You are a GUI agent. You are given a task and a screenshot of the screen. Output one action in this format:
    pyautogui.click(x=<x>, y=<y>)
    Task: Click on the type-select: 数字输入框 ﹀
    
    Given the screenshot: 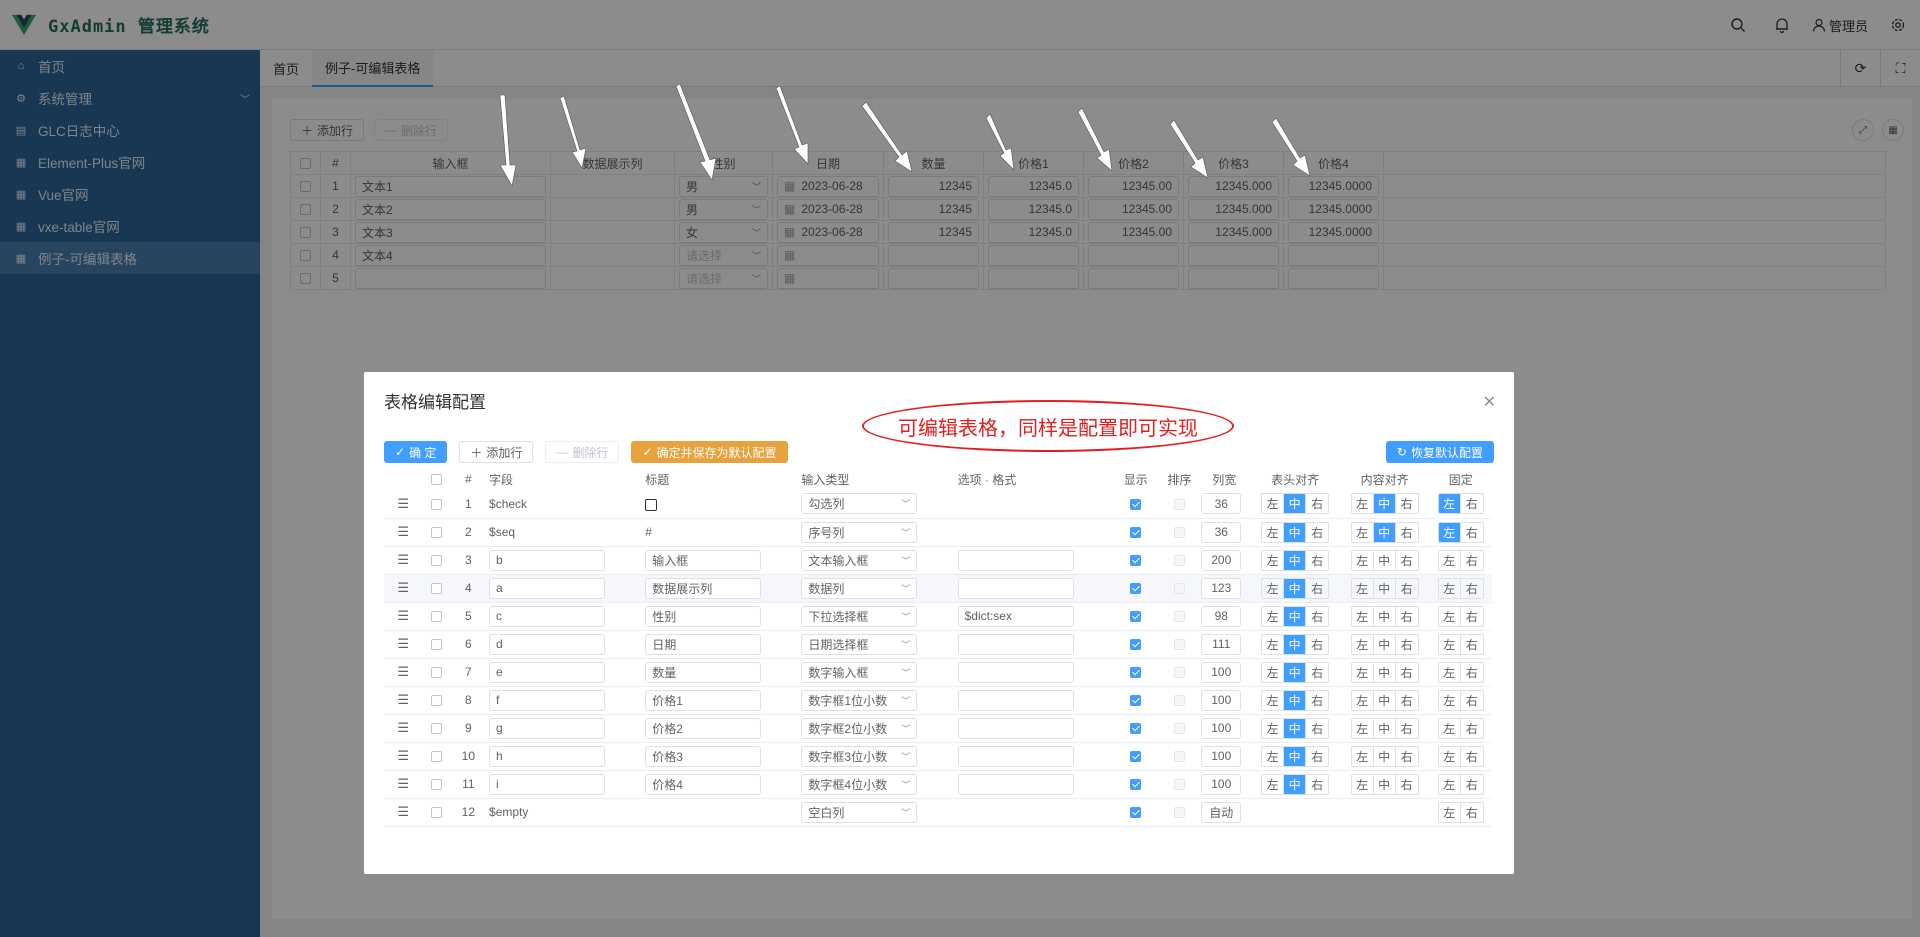 What is the action you would take?
    pyautogui.click(x=859, y=672)
    